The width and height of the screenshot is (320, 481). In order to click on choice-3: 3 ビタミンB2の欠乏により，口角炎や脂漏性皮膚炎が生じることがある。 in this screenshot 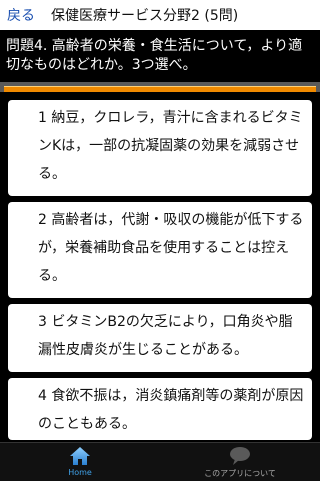, I will do `click(160, 338)`.